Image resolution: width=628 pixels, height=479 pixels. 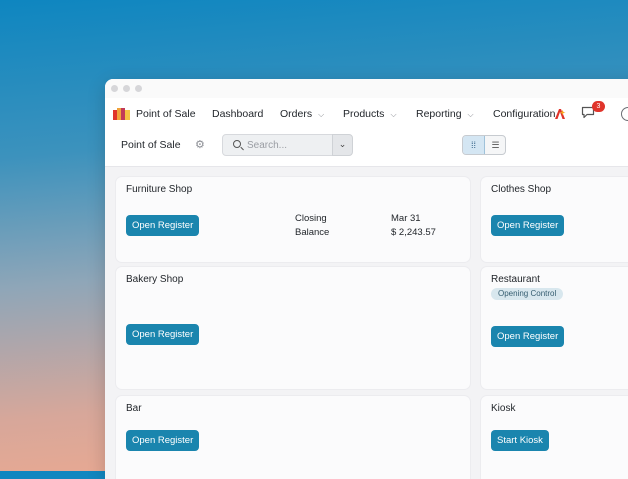 What do you see at coordinates (151, 145) in the screenshot?
I see `page-title: Point of Sale` at bounding box center [151, 145].